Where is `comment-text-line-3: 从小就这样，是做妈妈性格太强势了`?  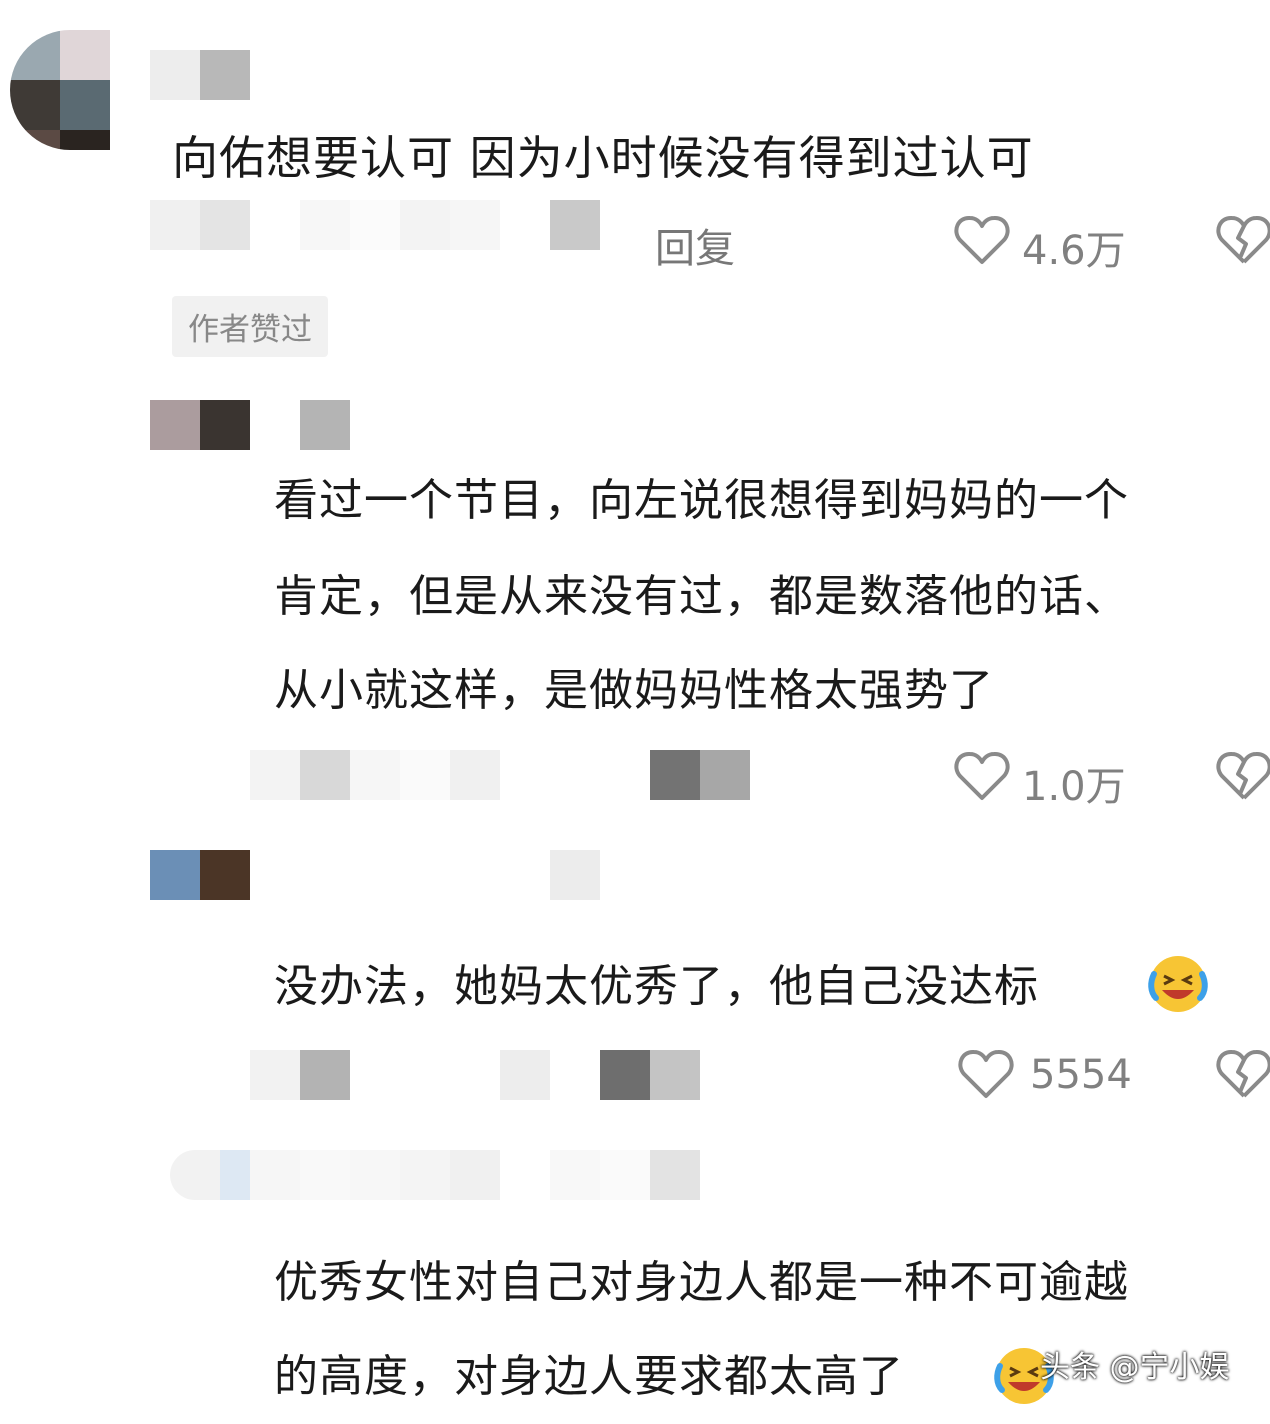 comment-text-line-3: 从小就这样，是做妈妈性格太强势了 is located at coordinates (634, 690).